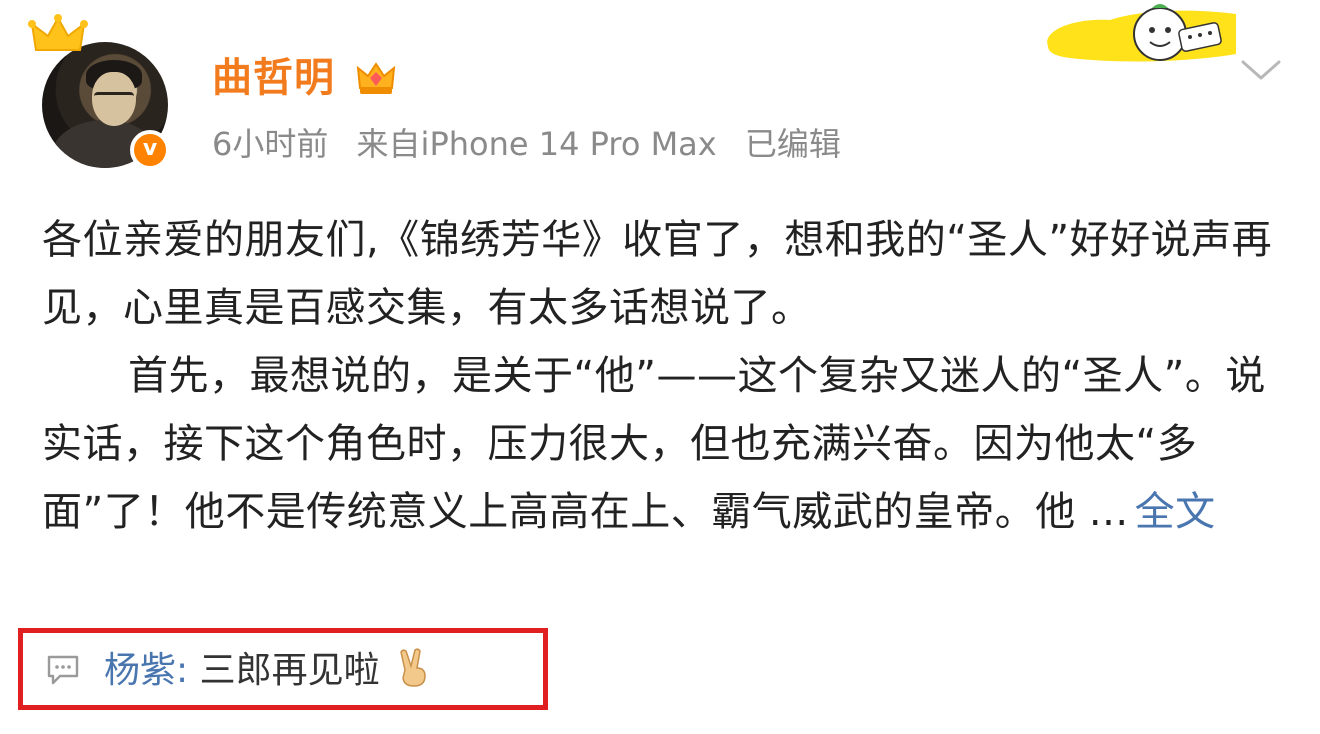  What do you see at coordinates (273, 78) in the screenshot?
I see `author-name: 曲哲明` at bounding box center [273, 78].